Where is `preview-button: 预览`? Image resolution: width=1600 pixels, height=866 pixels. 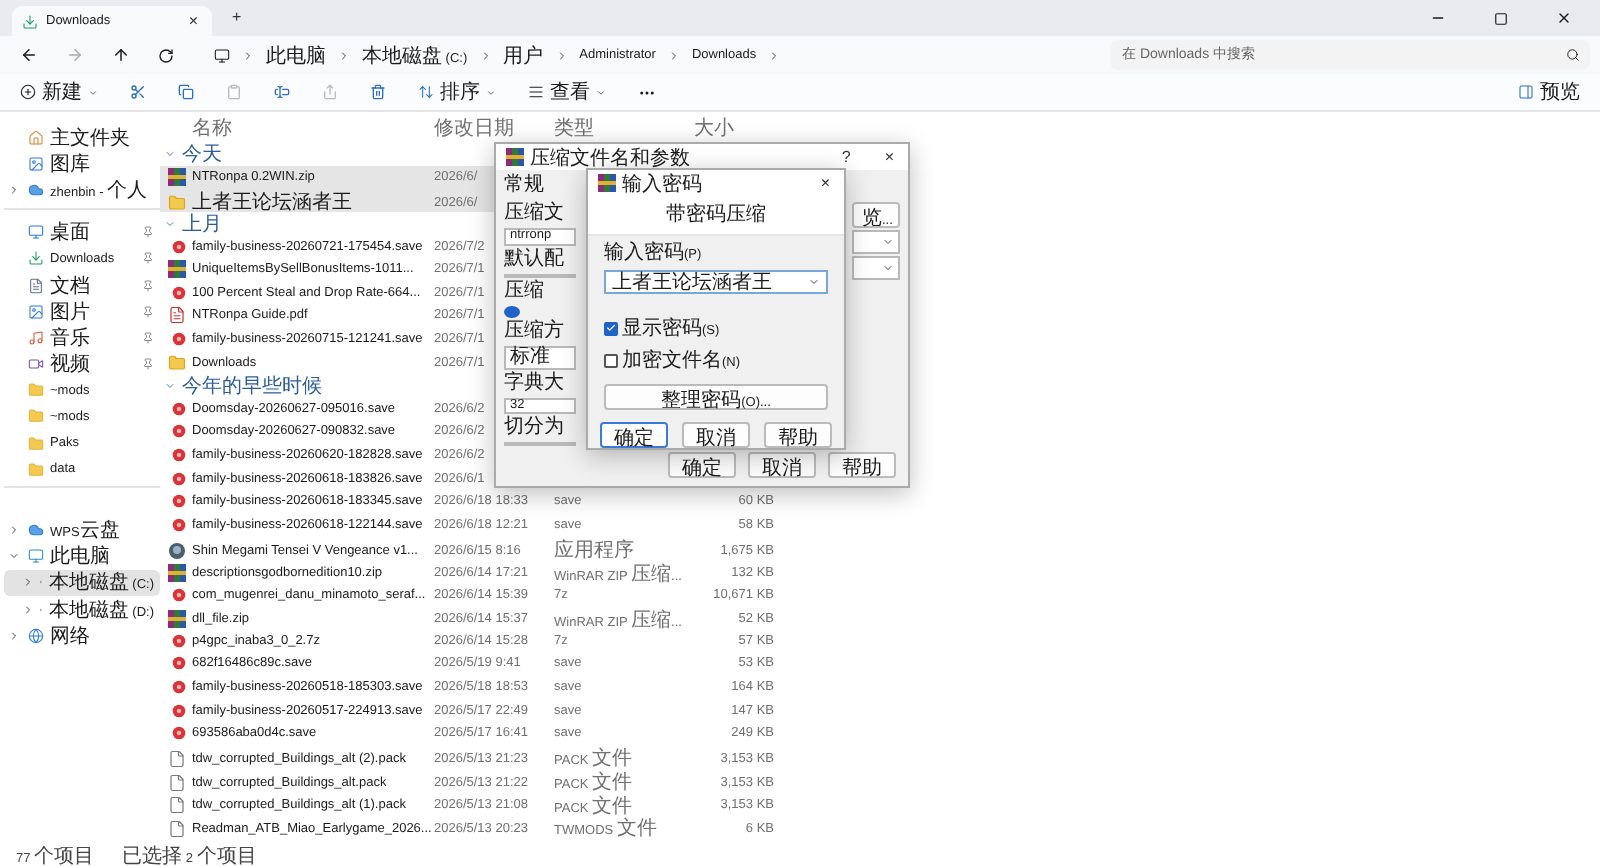 preview-button: 预览 is located at coordinates (1549, 92).